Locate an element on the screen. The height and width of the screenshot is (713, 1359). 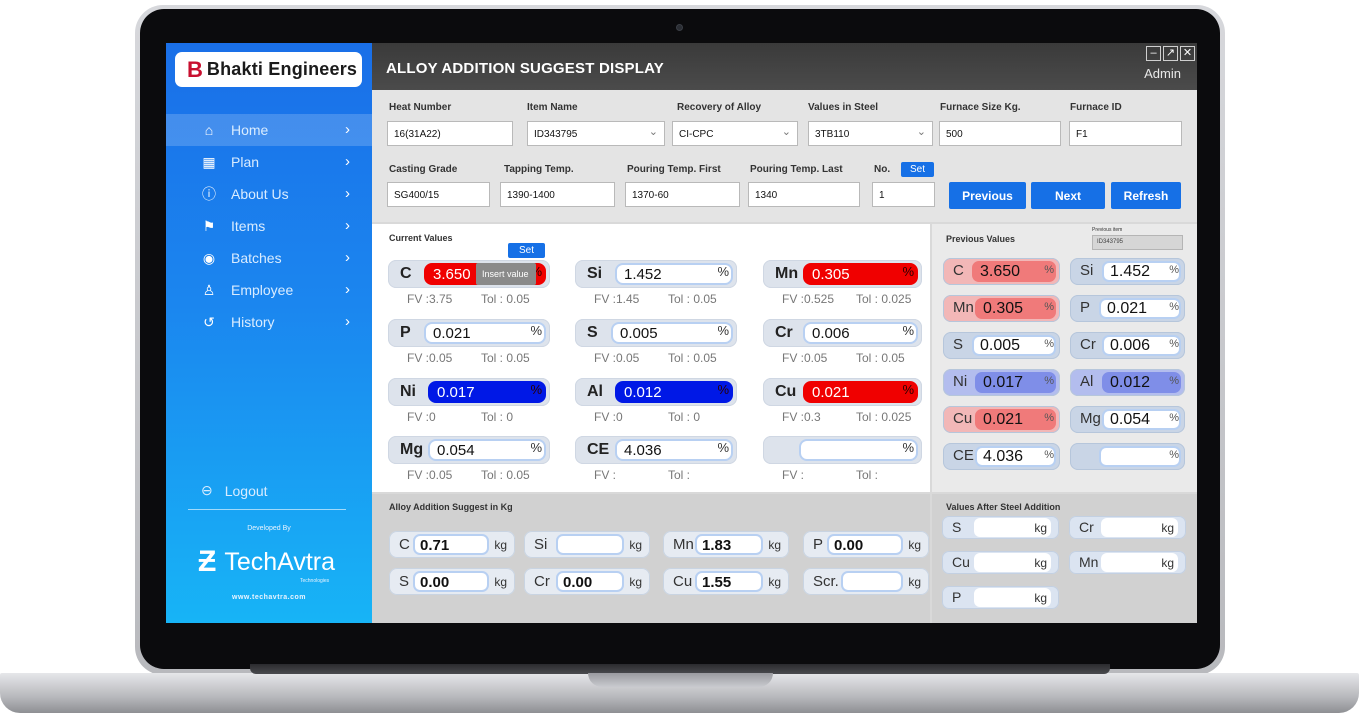
brand-mark: B is located at coordinates (195, 69).